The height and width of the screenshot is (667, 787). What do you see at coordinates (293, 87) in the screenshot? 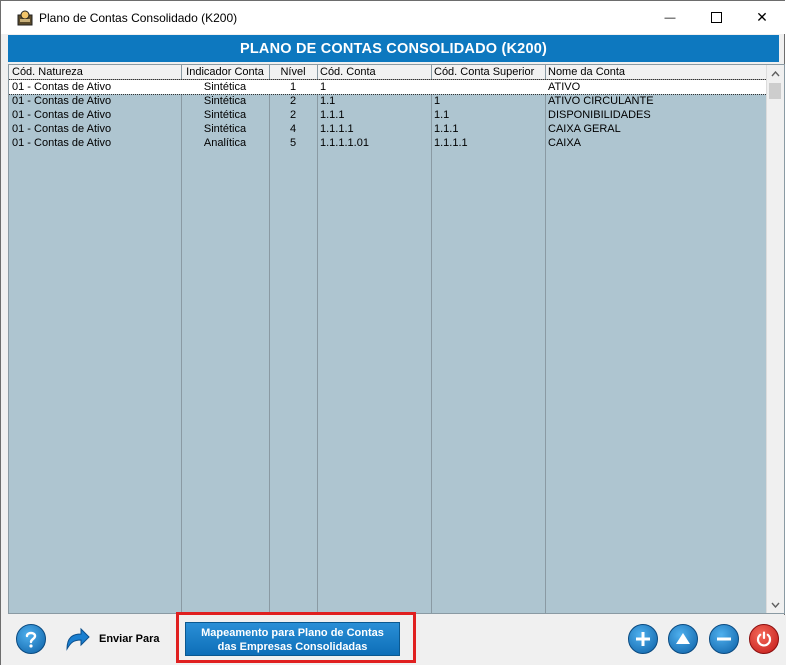
I see `cell-nivel: 1` at bounding box center [293, 87].